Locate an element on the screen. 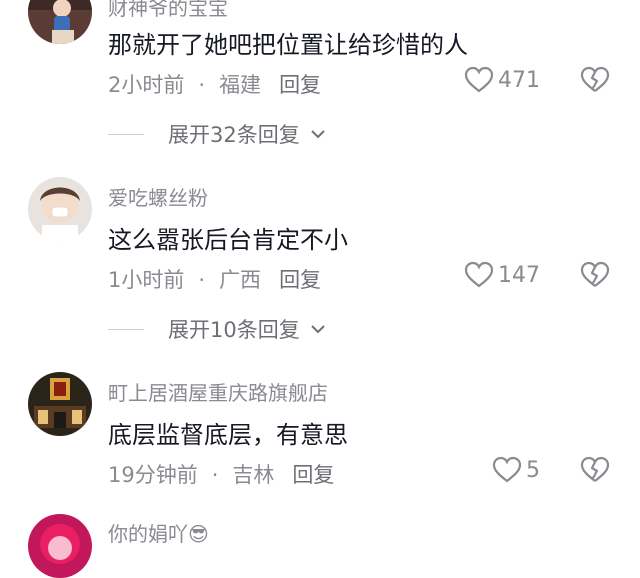  comment-username: 町上居酒屋重庆路旗舰店 is located at coordinates (218, 391).